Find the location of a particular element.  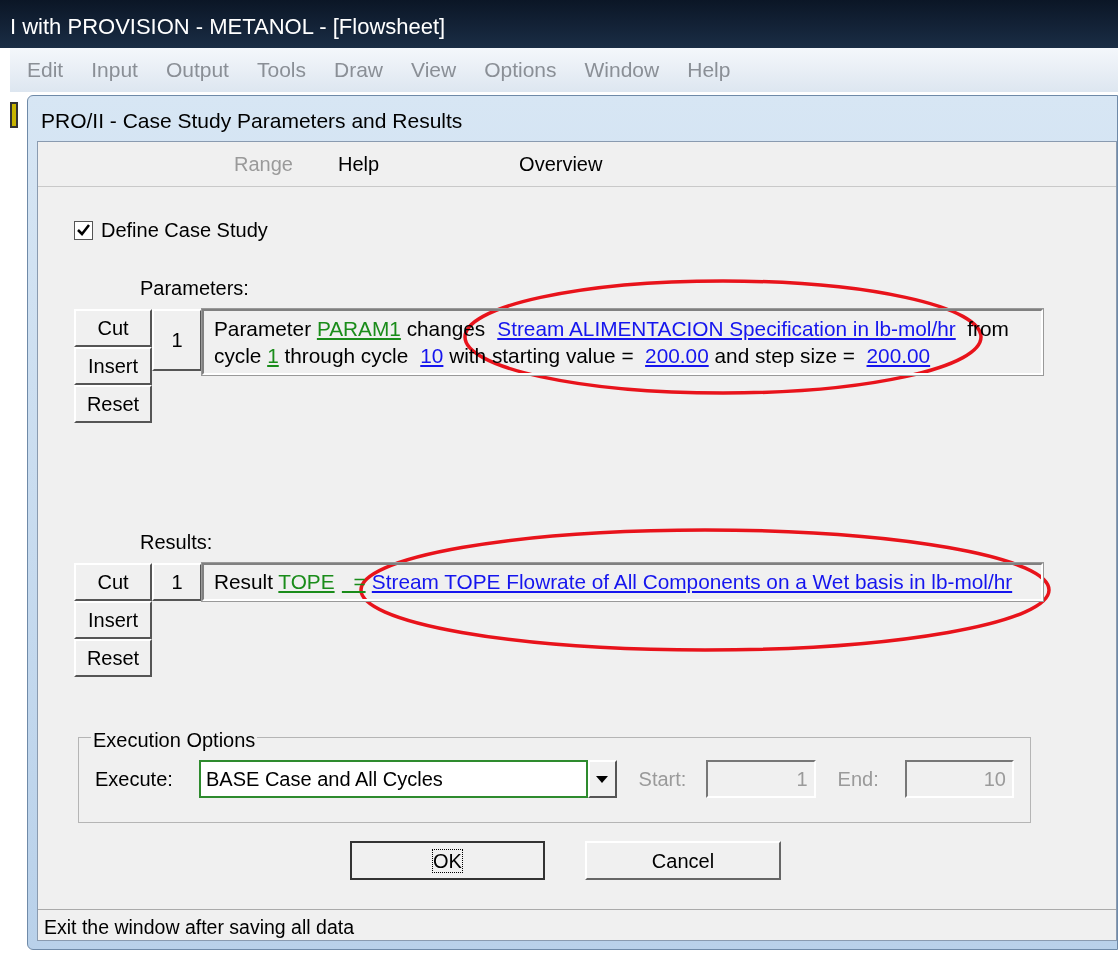

ok-button: OK is located at coordinates (447, 860).